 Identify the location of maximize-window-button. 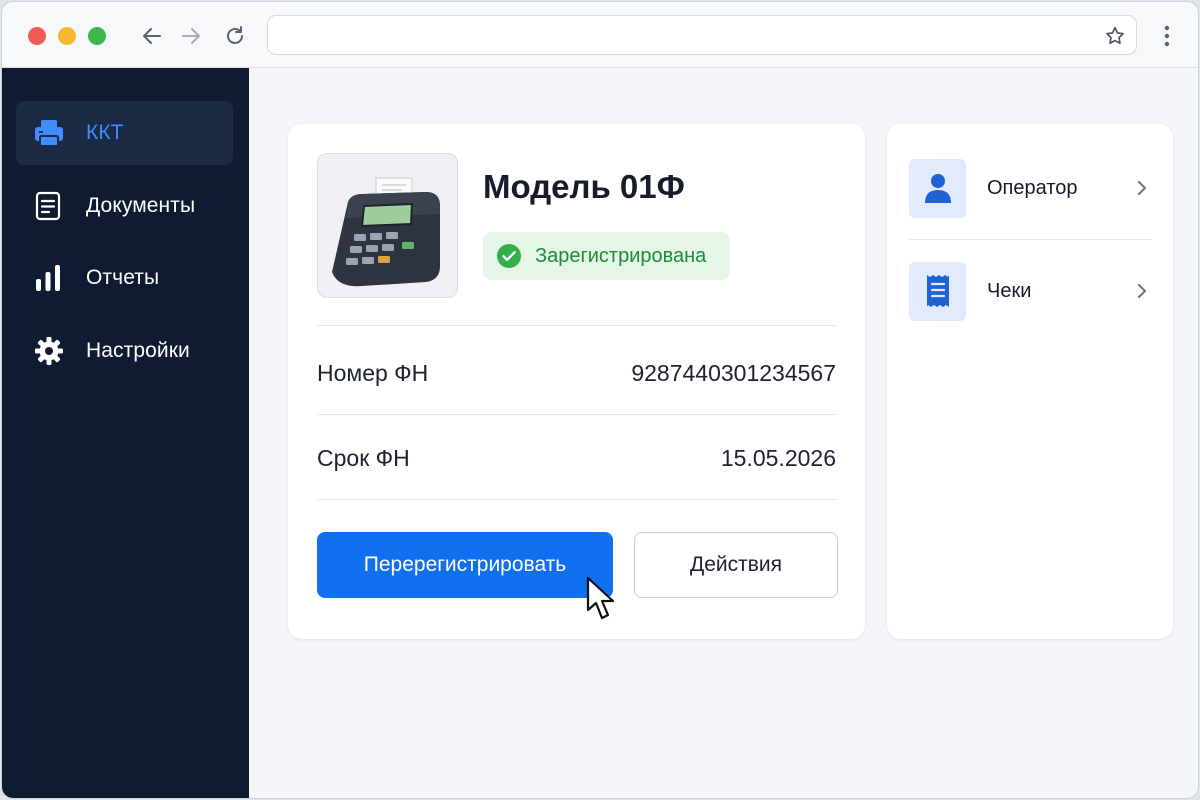
(97, 36).